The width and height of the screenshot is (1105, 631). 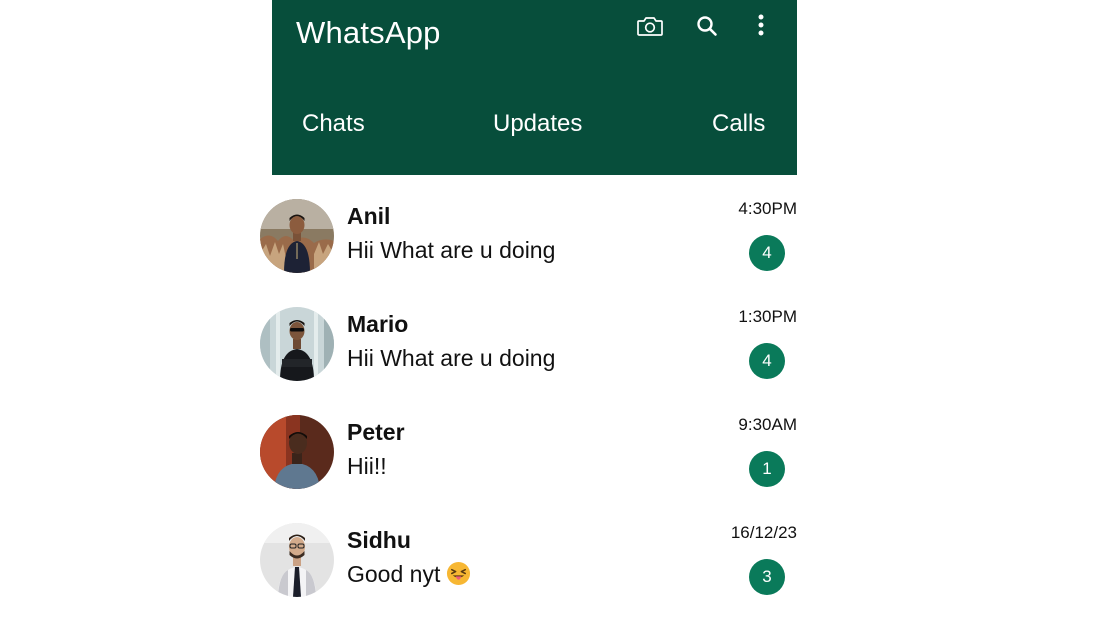 I want to click on search-icon, so click(x=707, y=26).